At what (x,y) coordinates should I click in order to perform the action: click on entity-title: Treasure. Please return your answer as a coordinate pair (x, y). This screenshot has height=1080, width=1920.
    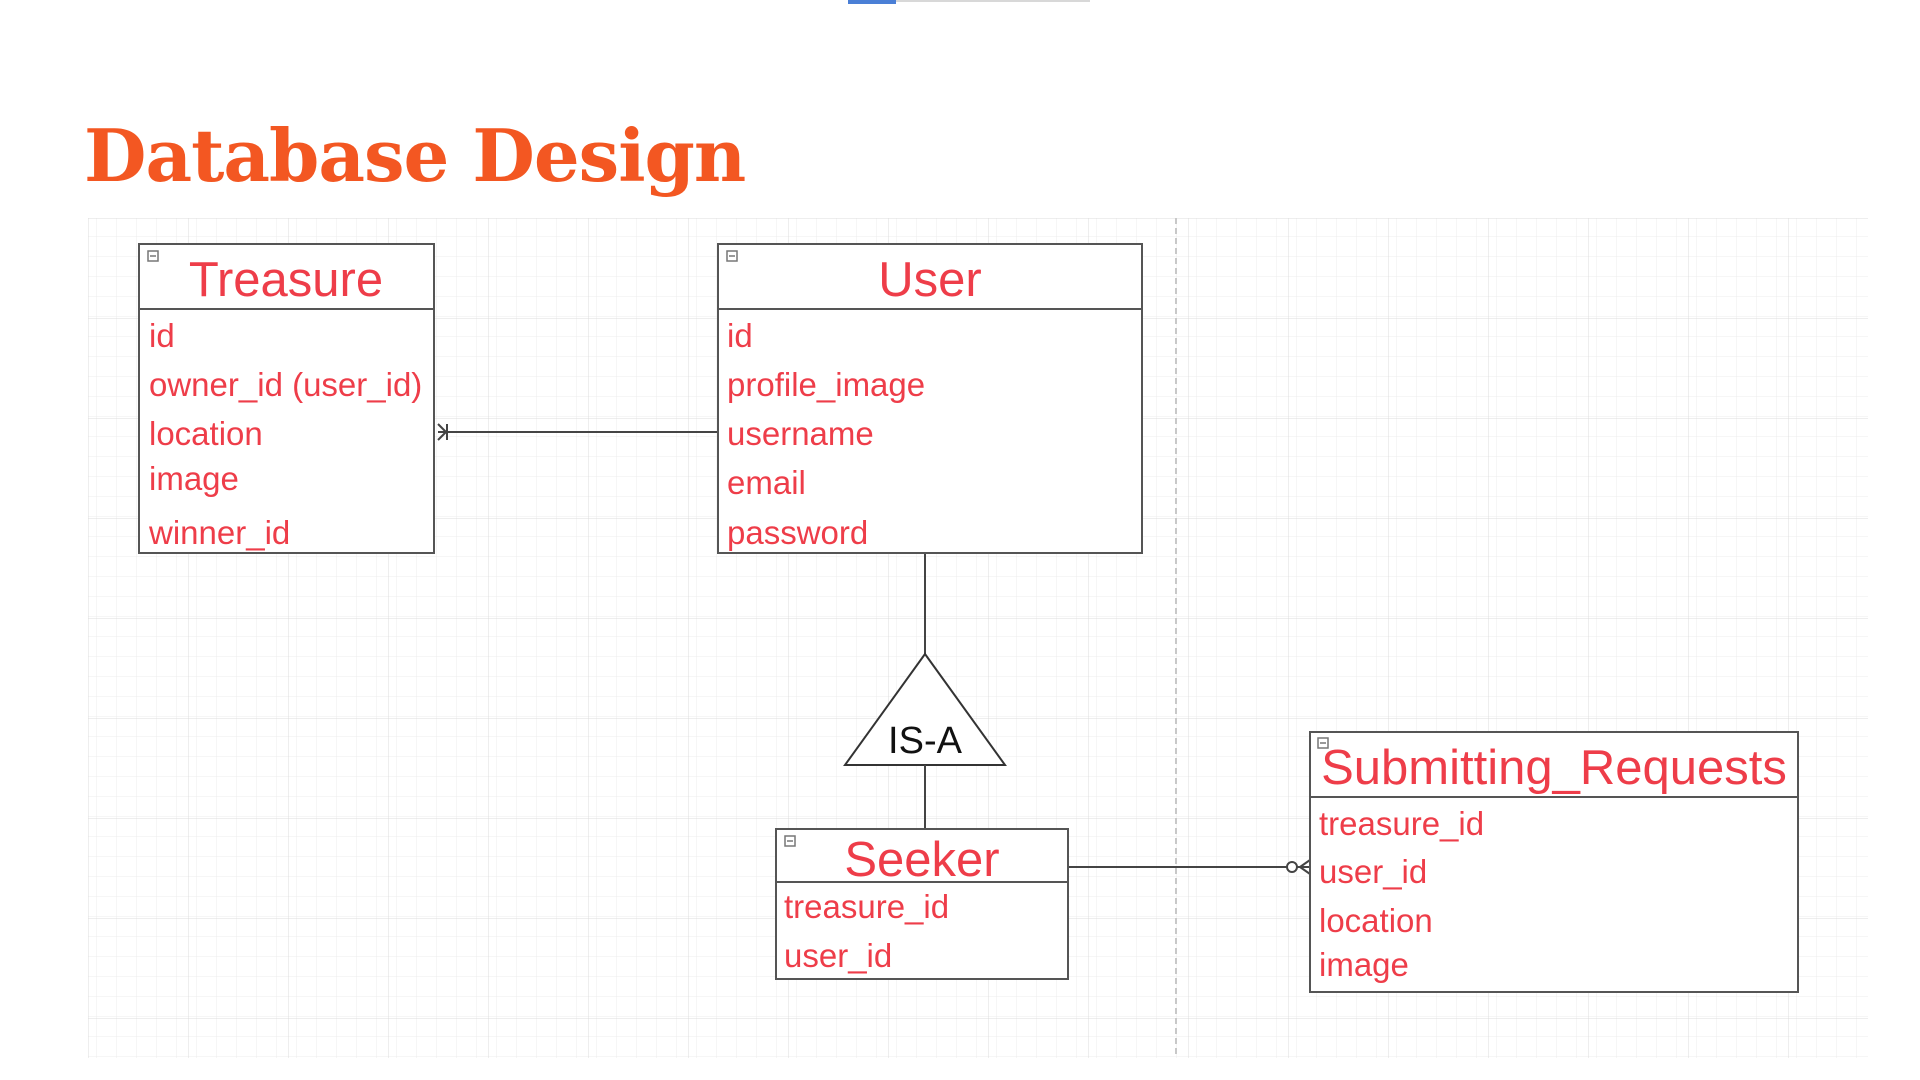
    Looking at the image, I should click on (286, 280).